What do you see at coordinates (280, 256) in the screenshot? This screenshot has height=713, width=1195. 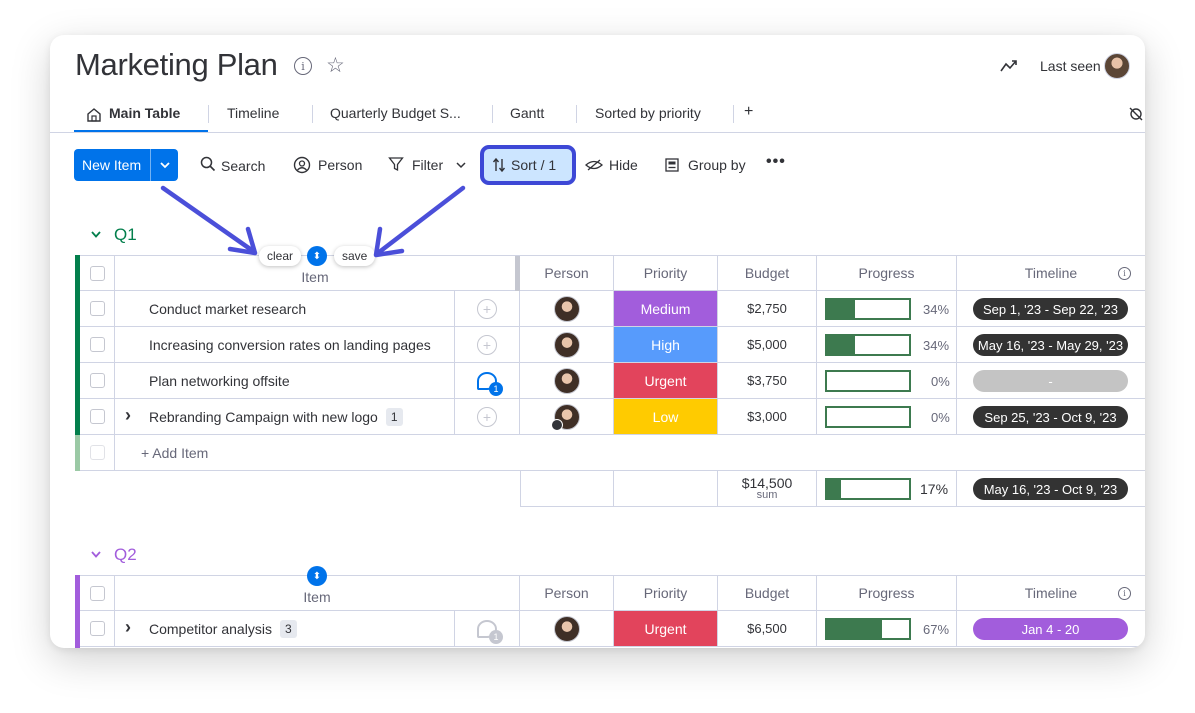 I see `clear-sort-button: clear` at bounding box center [280, 256].